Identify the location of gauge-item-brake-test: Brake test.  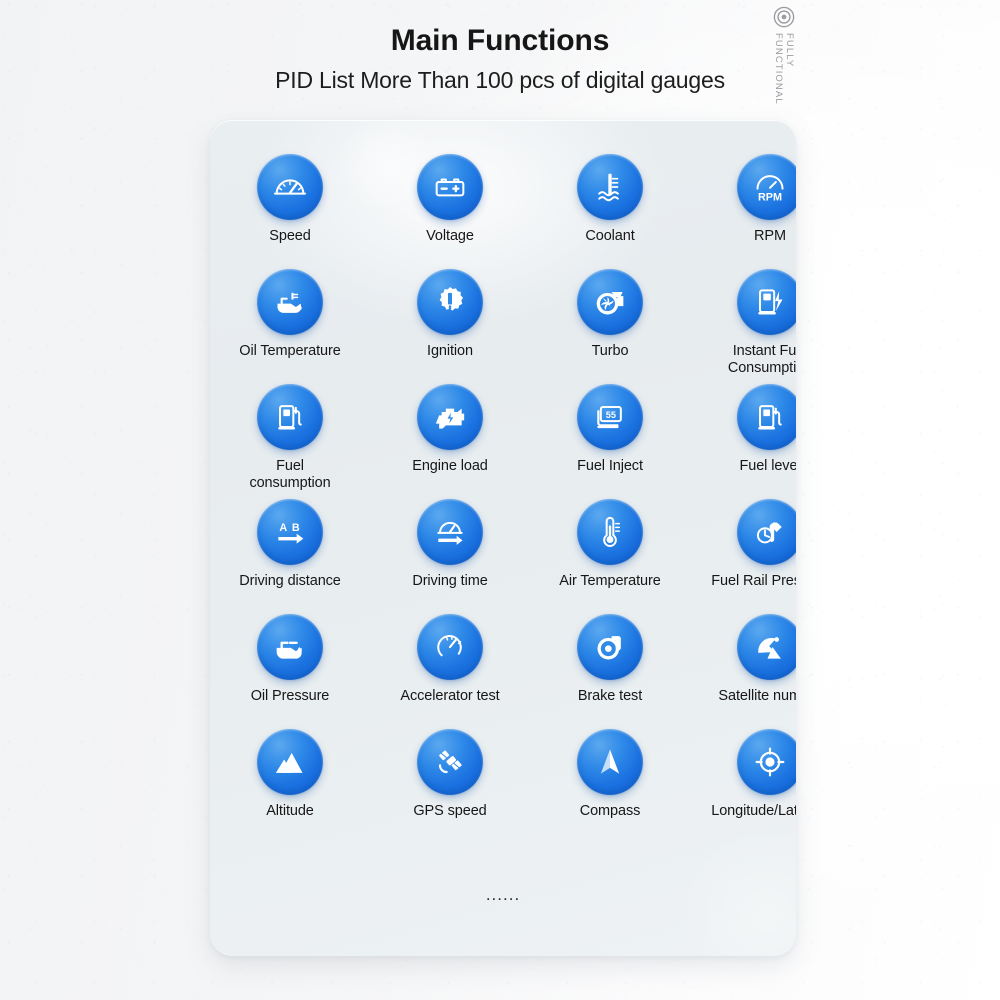
(610, 671).